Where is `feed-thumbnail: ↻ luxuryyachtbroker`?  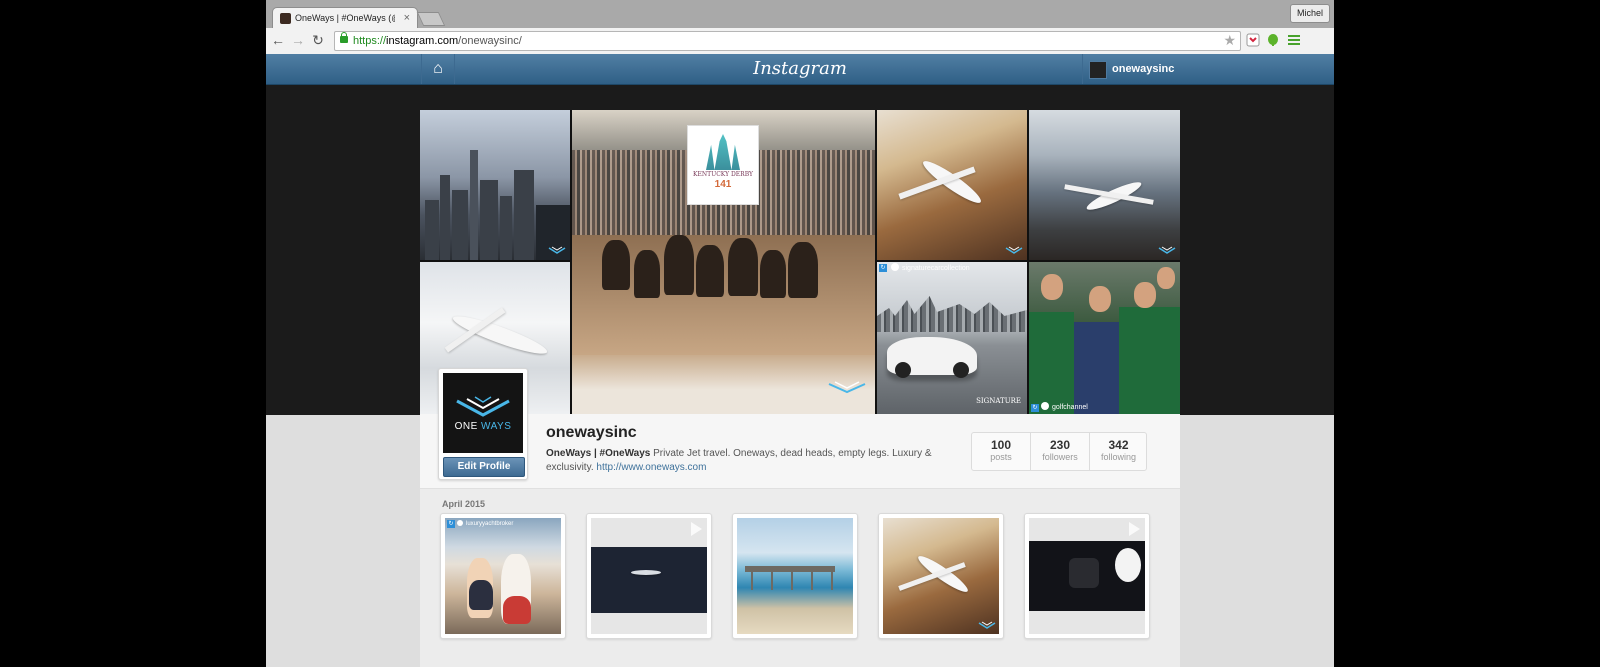
feed-thumbnail: ↻ luxuryyachtbroker is located at coordinates (503, 576).